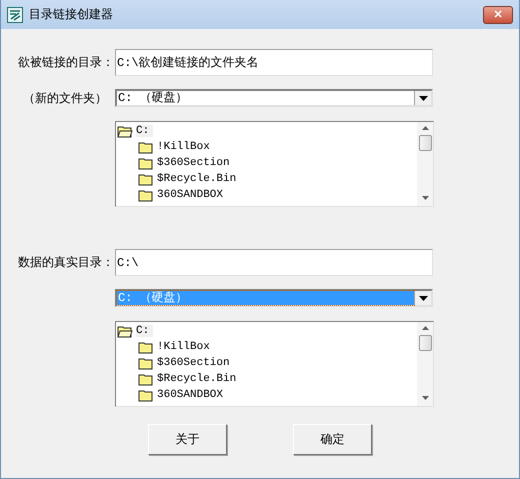 The height and width of the screenshot is (479, 520). I want to click on dialog-button: 关于, so click(187, 439).